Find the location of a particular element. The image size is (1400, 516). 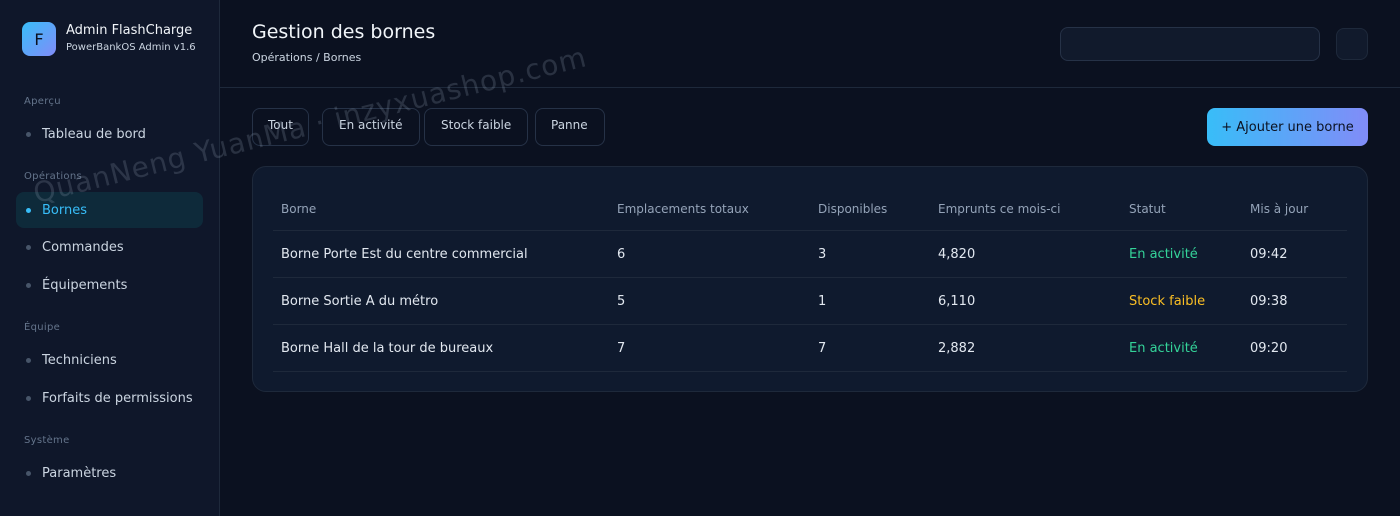

available-slots: 7 is located at coordinates (822, 348).